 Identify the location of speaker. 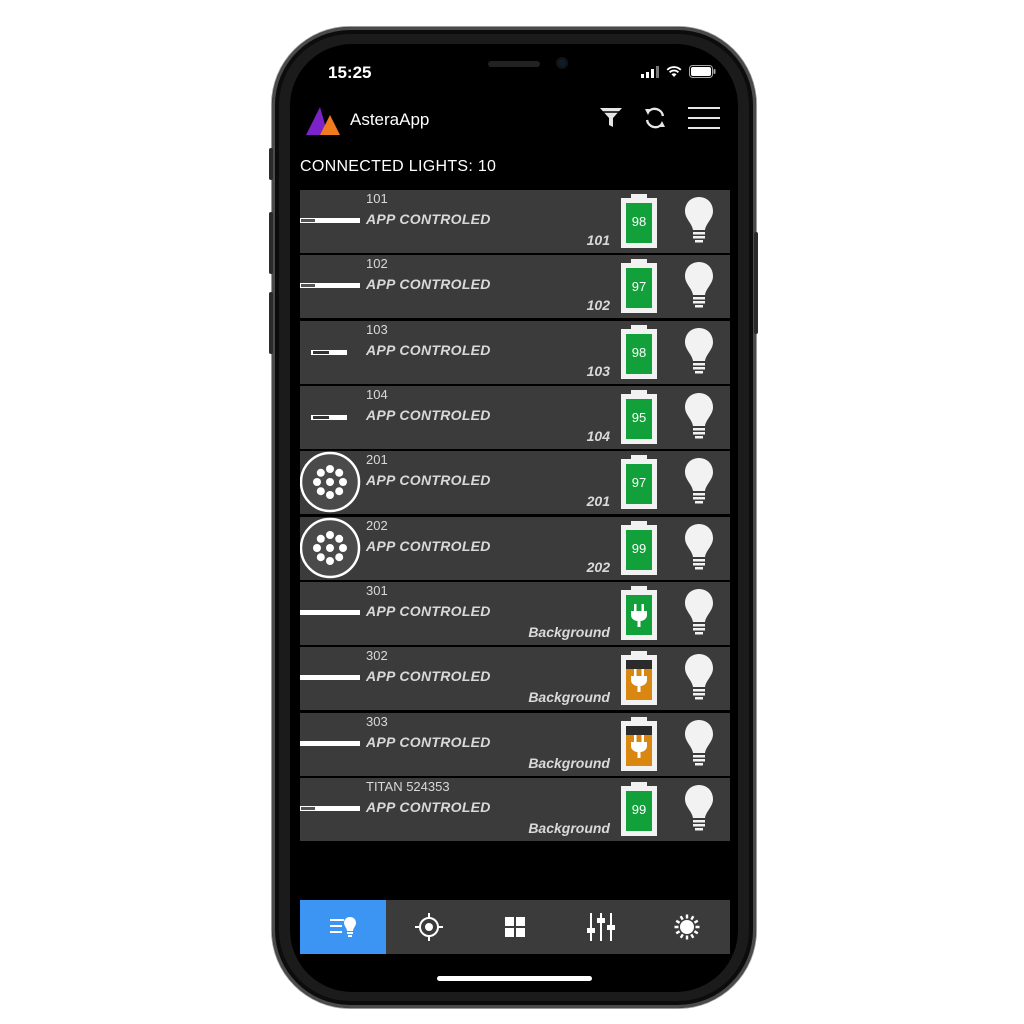
(514, 64).